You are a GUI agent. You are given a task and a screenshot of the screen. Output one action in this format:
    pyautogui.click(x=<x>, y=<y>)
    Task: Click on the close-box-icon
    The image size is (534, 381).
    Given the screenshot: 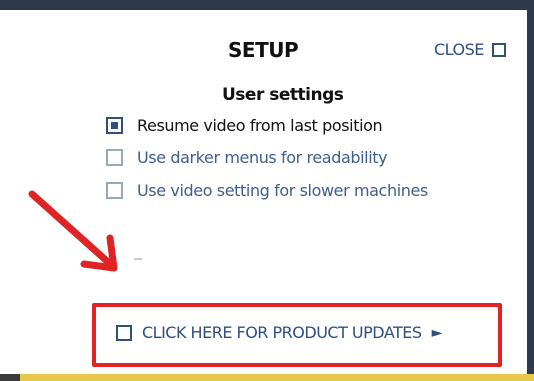 What is the action you would take?
    pyautogui.click(x=498, y=49)
    